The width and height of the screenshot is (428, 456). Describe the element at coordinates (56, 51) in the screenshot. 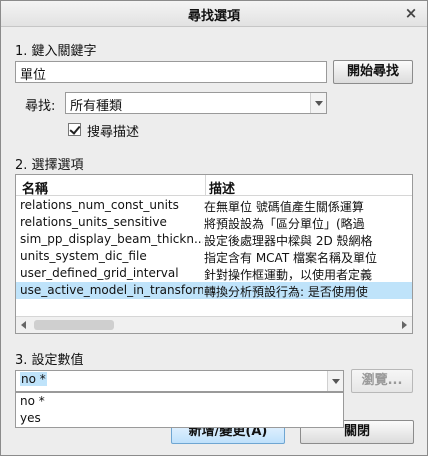

I see `step1-label: 1. 鍵入關鍵字` at that location.